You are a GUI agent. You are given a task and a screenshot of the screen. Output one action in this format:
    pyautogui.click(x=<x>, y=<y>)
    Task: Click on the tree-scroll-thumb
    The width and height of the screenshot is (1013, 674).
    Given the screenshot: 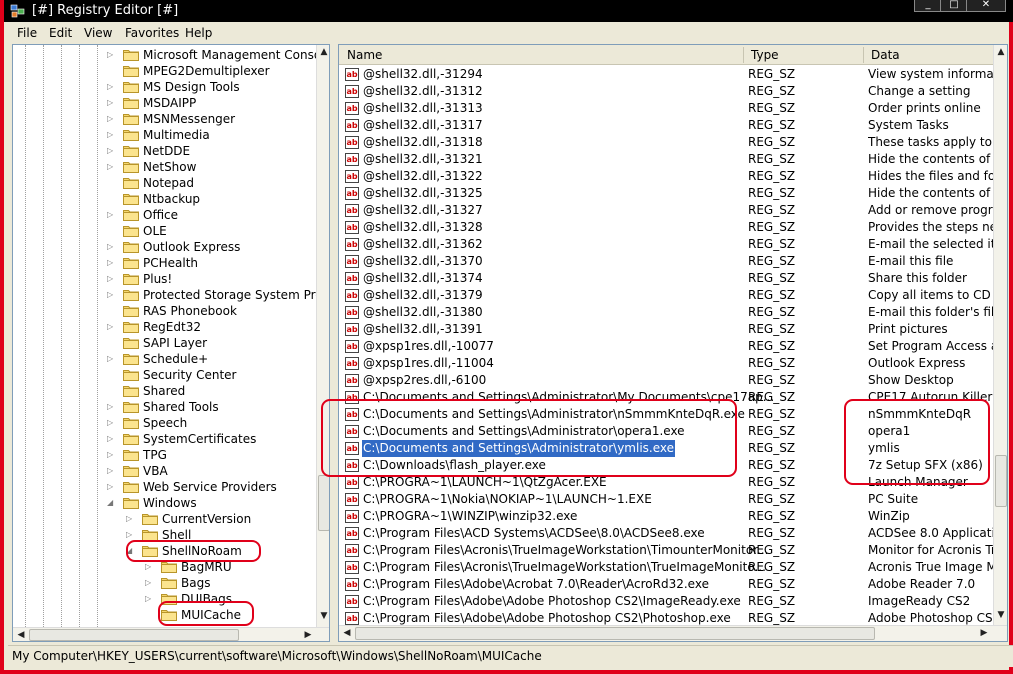 What is the action you would take?
    pyautogui.click(x=323, y=503)
    